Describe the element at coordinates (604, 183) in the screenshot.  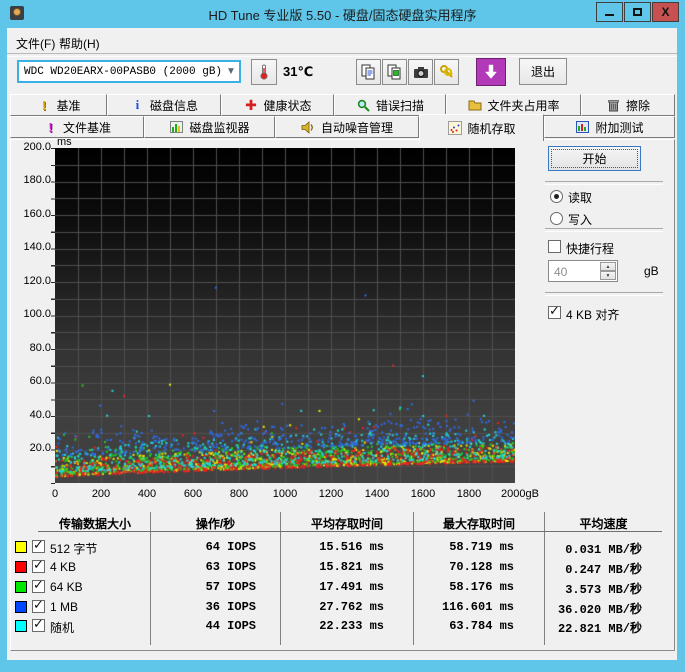
I see `separator` at that location.